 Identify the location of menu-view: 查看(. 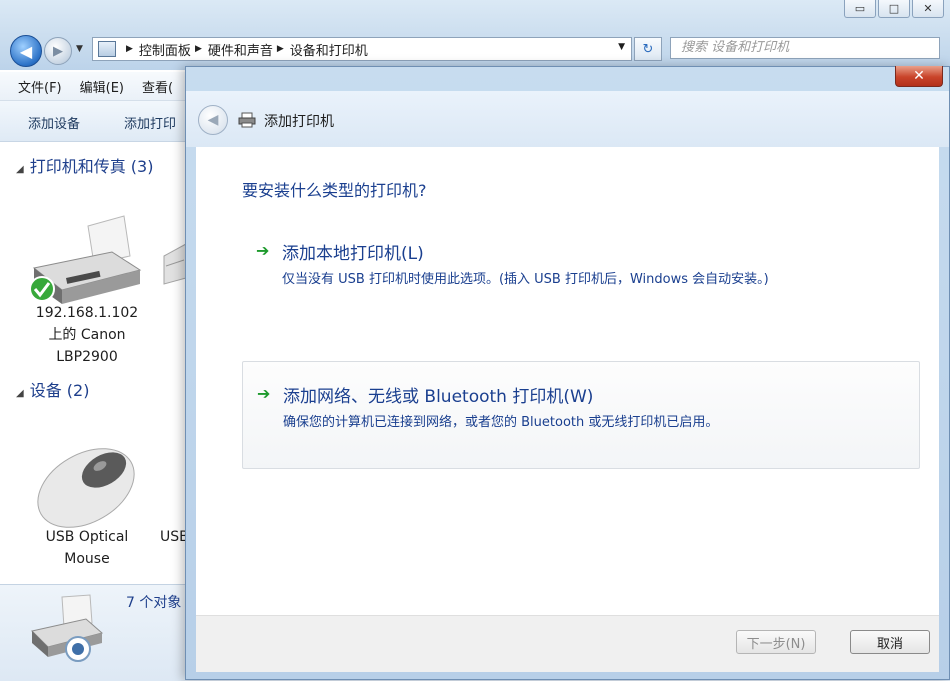
(157, 86).